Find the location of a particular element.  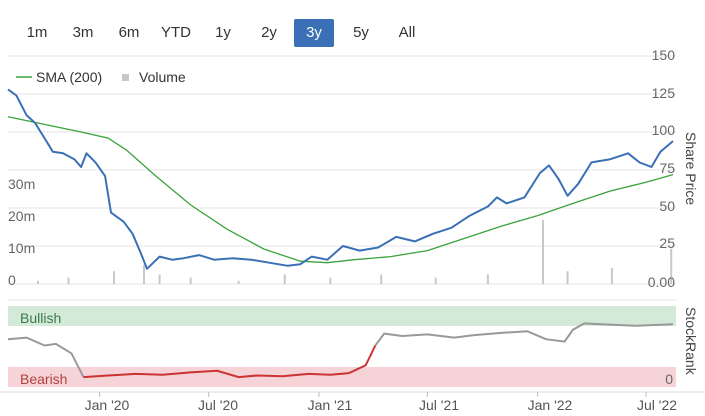

price-tick-150: 150 is located at coordinates (664, 55).